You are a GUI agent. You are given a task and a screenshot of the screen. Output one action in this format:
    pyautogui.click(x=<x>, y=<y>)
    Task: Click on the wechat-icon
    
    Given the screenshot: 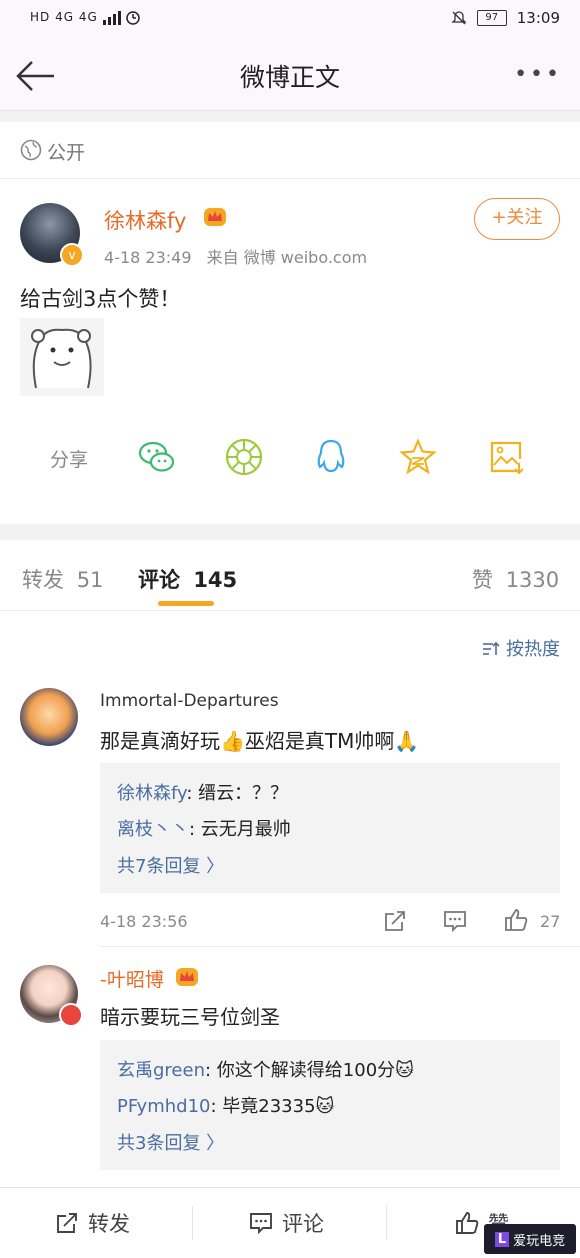 What is the action you would take?
    pyautogui.click(x=157, y=457)
    